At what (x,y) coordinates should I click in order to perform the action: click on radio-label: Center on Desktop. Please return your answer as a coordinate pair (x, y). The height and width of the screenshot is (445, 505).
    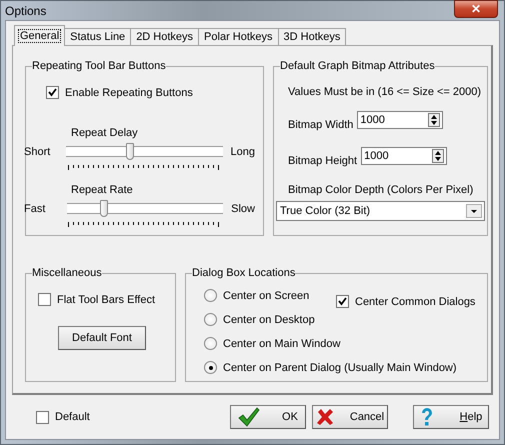
    Looking at the image, I should click on (269, 320).